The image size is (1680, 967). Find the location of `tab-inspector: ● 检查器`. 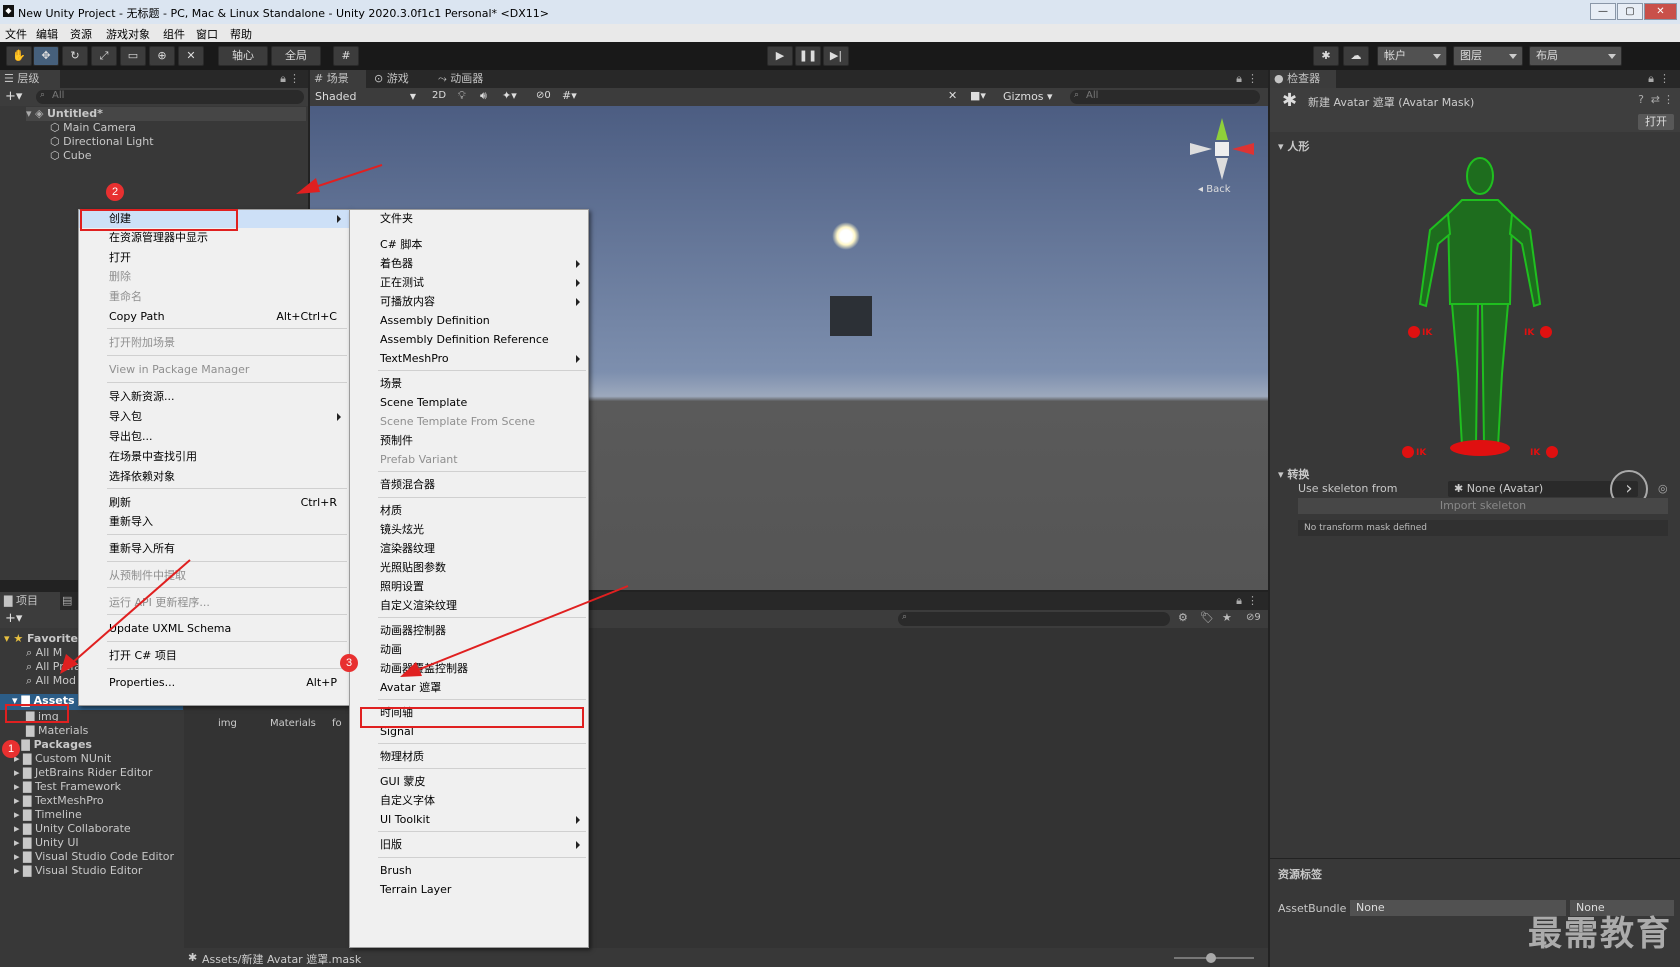

tab-inspector: ● 检查器 is located at coordinates (1303, 79).